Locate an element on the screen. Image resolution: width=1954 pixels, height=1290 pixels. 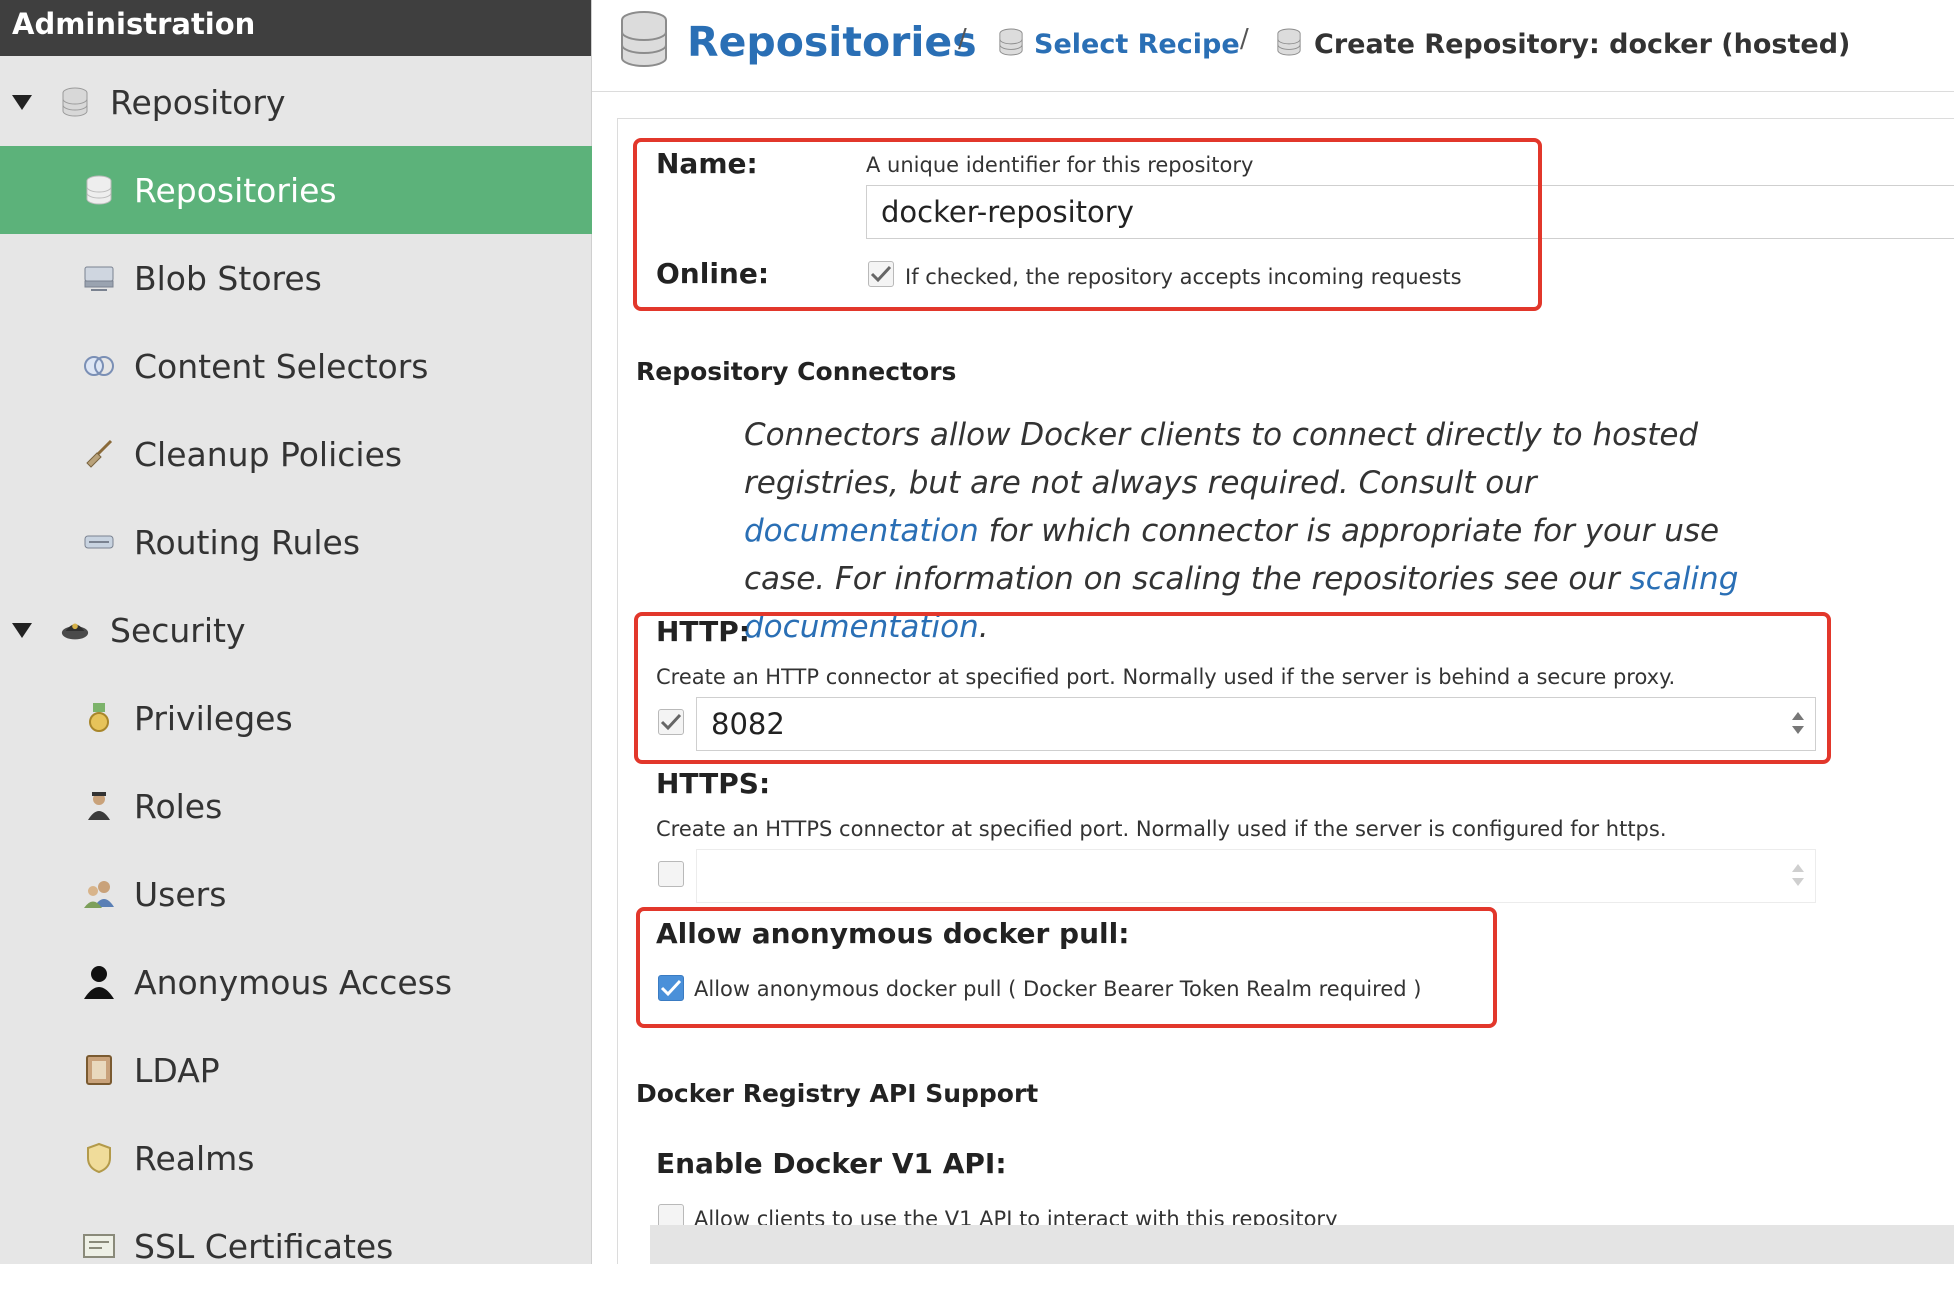
security-cap-icon is located at coordinates (75, 630).